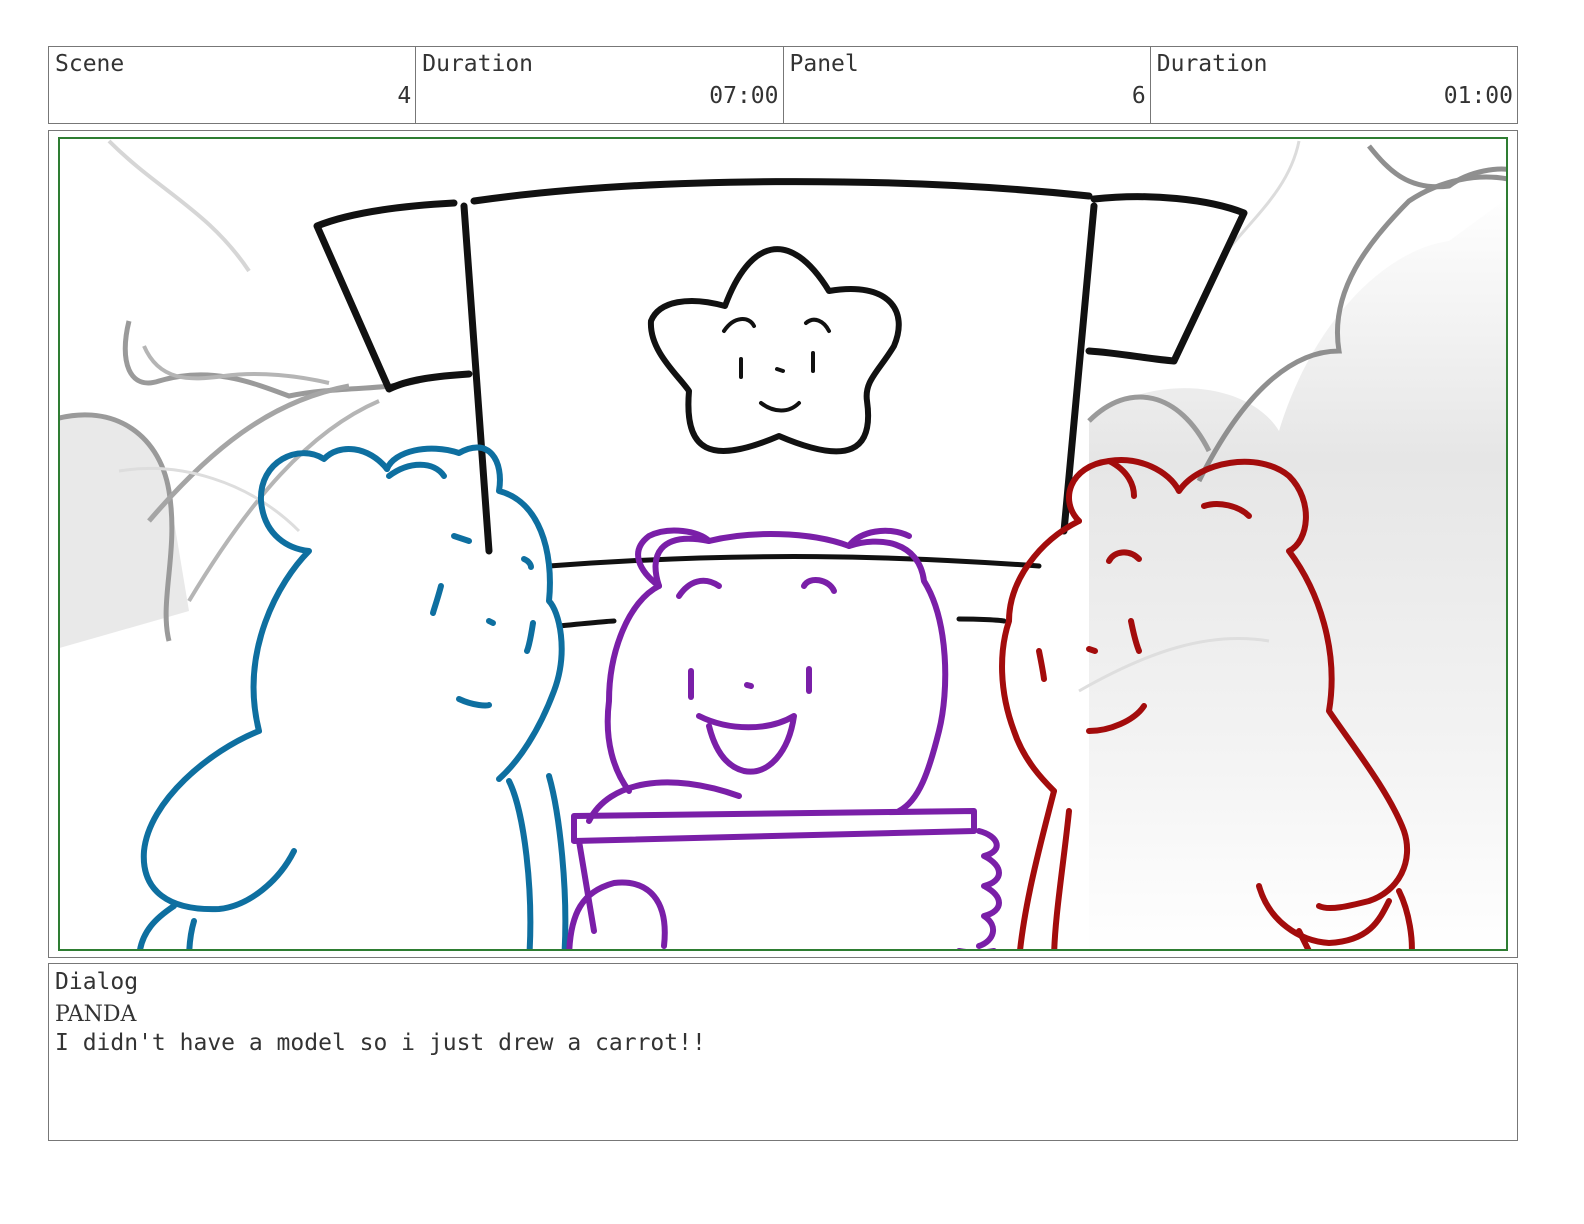 The width and height of the screenshot is (1584, 1224). What do you see at coordinates (1212, 64) in the screenshot?
I see `panel-duration-label: Duration` at bounding box center [1212, 64].